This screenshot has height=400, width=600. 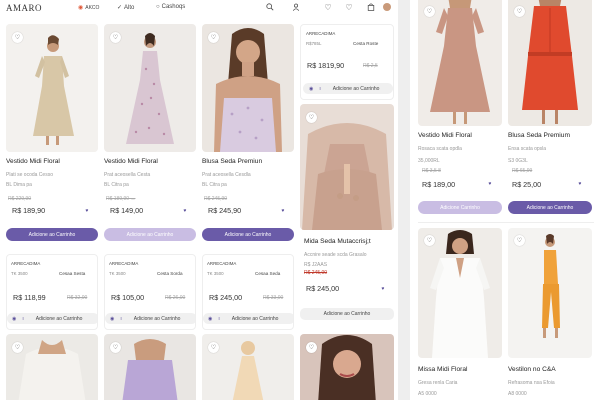 I want to click on old-price: R$ 32,00, so click(x=77, y=298).